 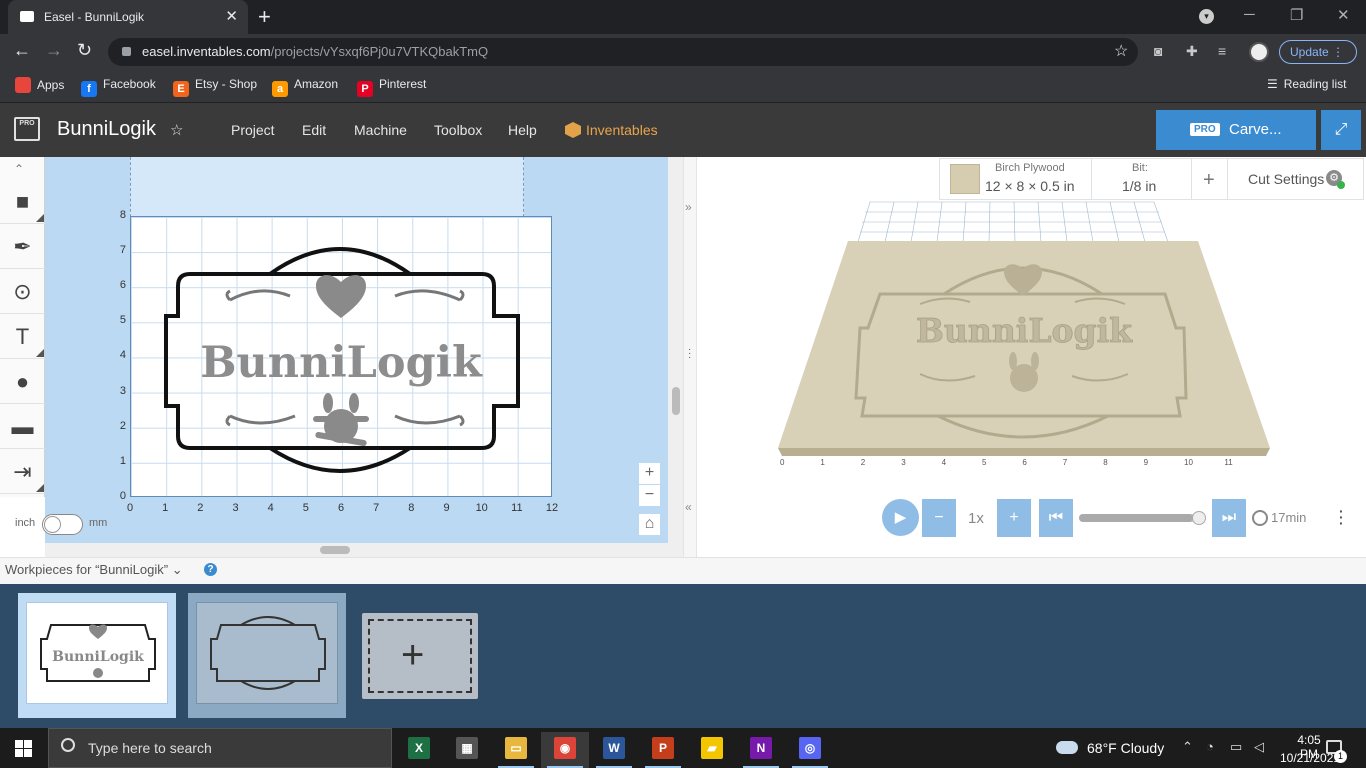 What do you see at coordinates (420, 656) in the screenshot?
I see `add-workpiece-button: +` at bounding box center [420, 656].